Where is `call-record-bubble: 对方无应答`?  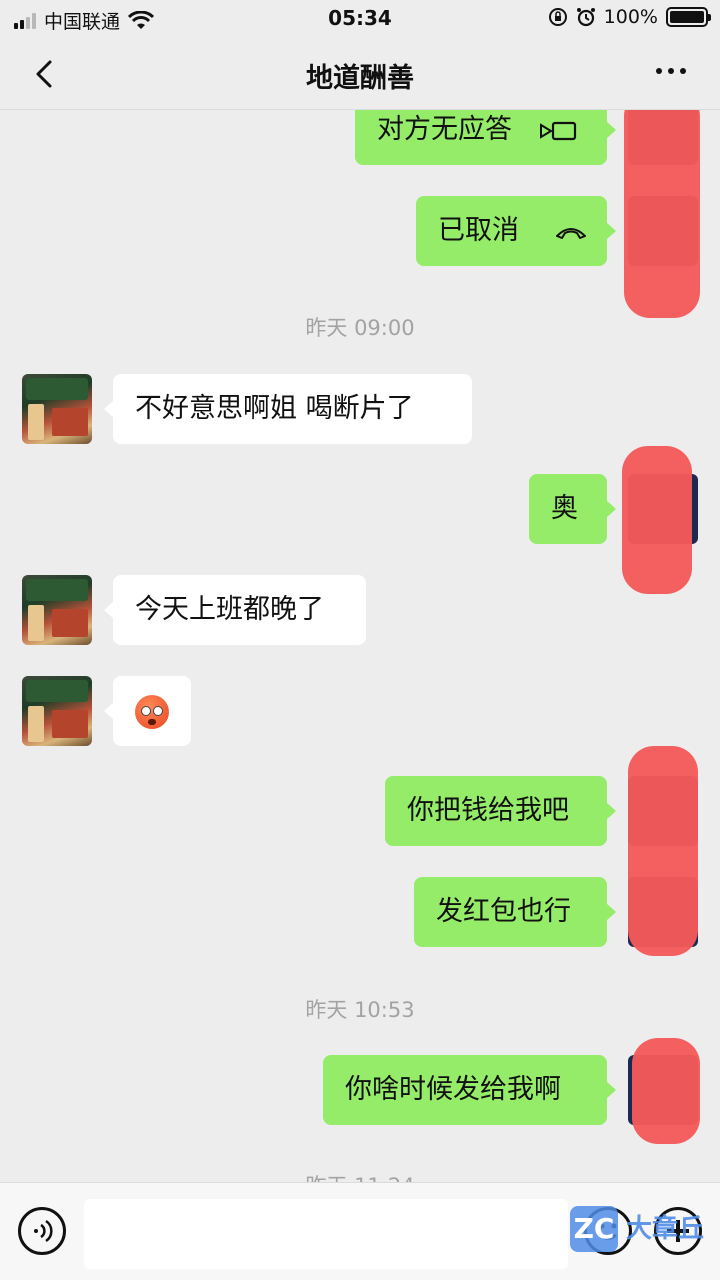
call-record-bubble: 对方无应答 is located at coordinates (485, 137).